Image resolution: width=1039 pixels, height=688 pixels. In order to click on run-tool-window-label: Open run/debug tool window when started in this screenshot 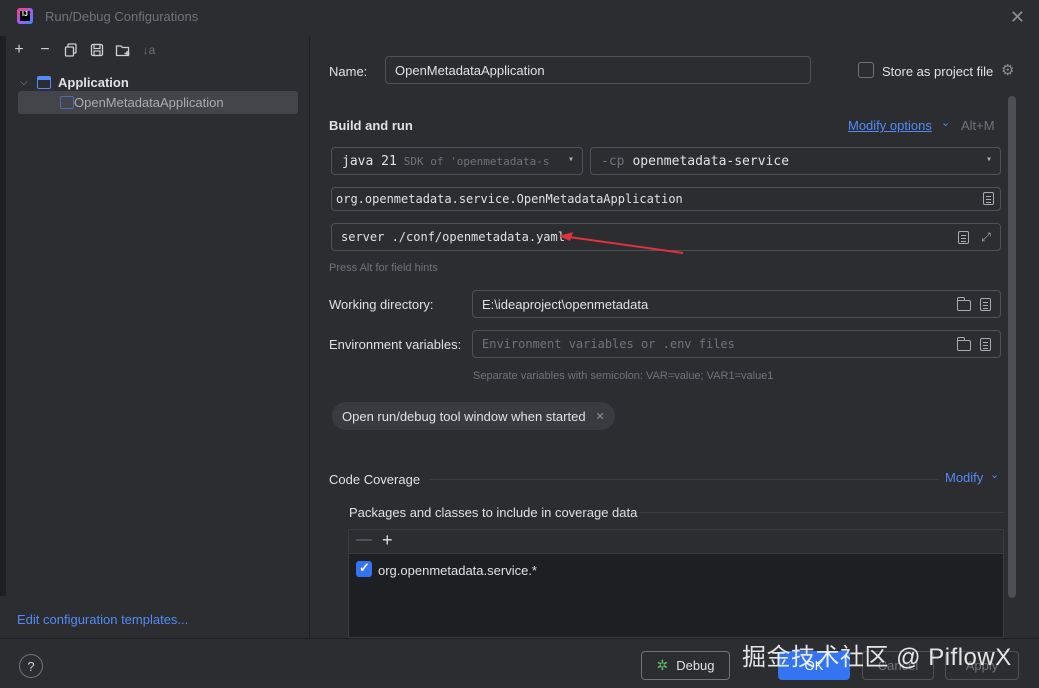, I will do `click(464, 416)`.